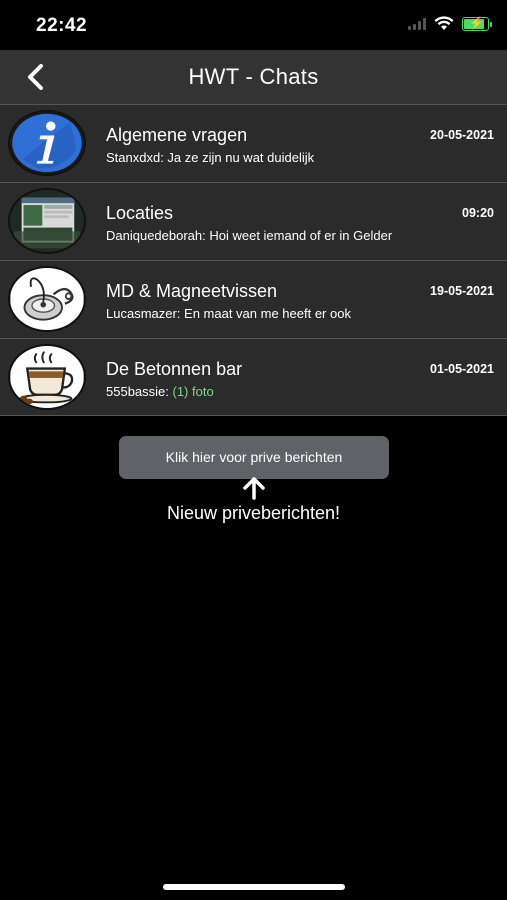  Describe the element at coordinates (254, 488) in the screenshot. I see `arrow-up-icon` at that location.